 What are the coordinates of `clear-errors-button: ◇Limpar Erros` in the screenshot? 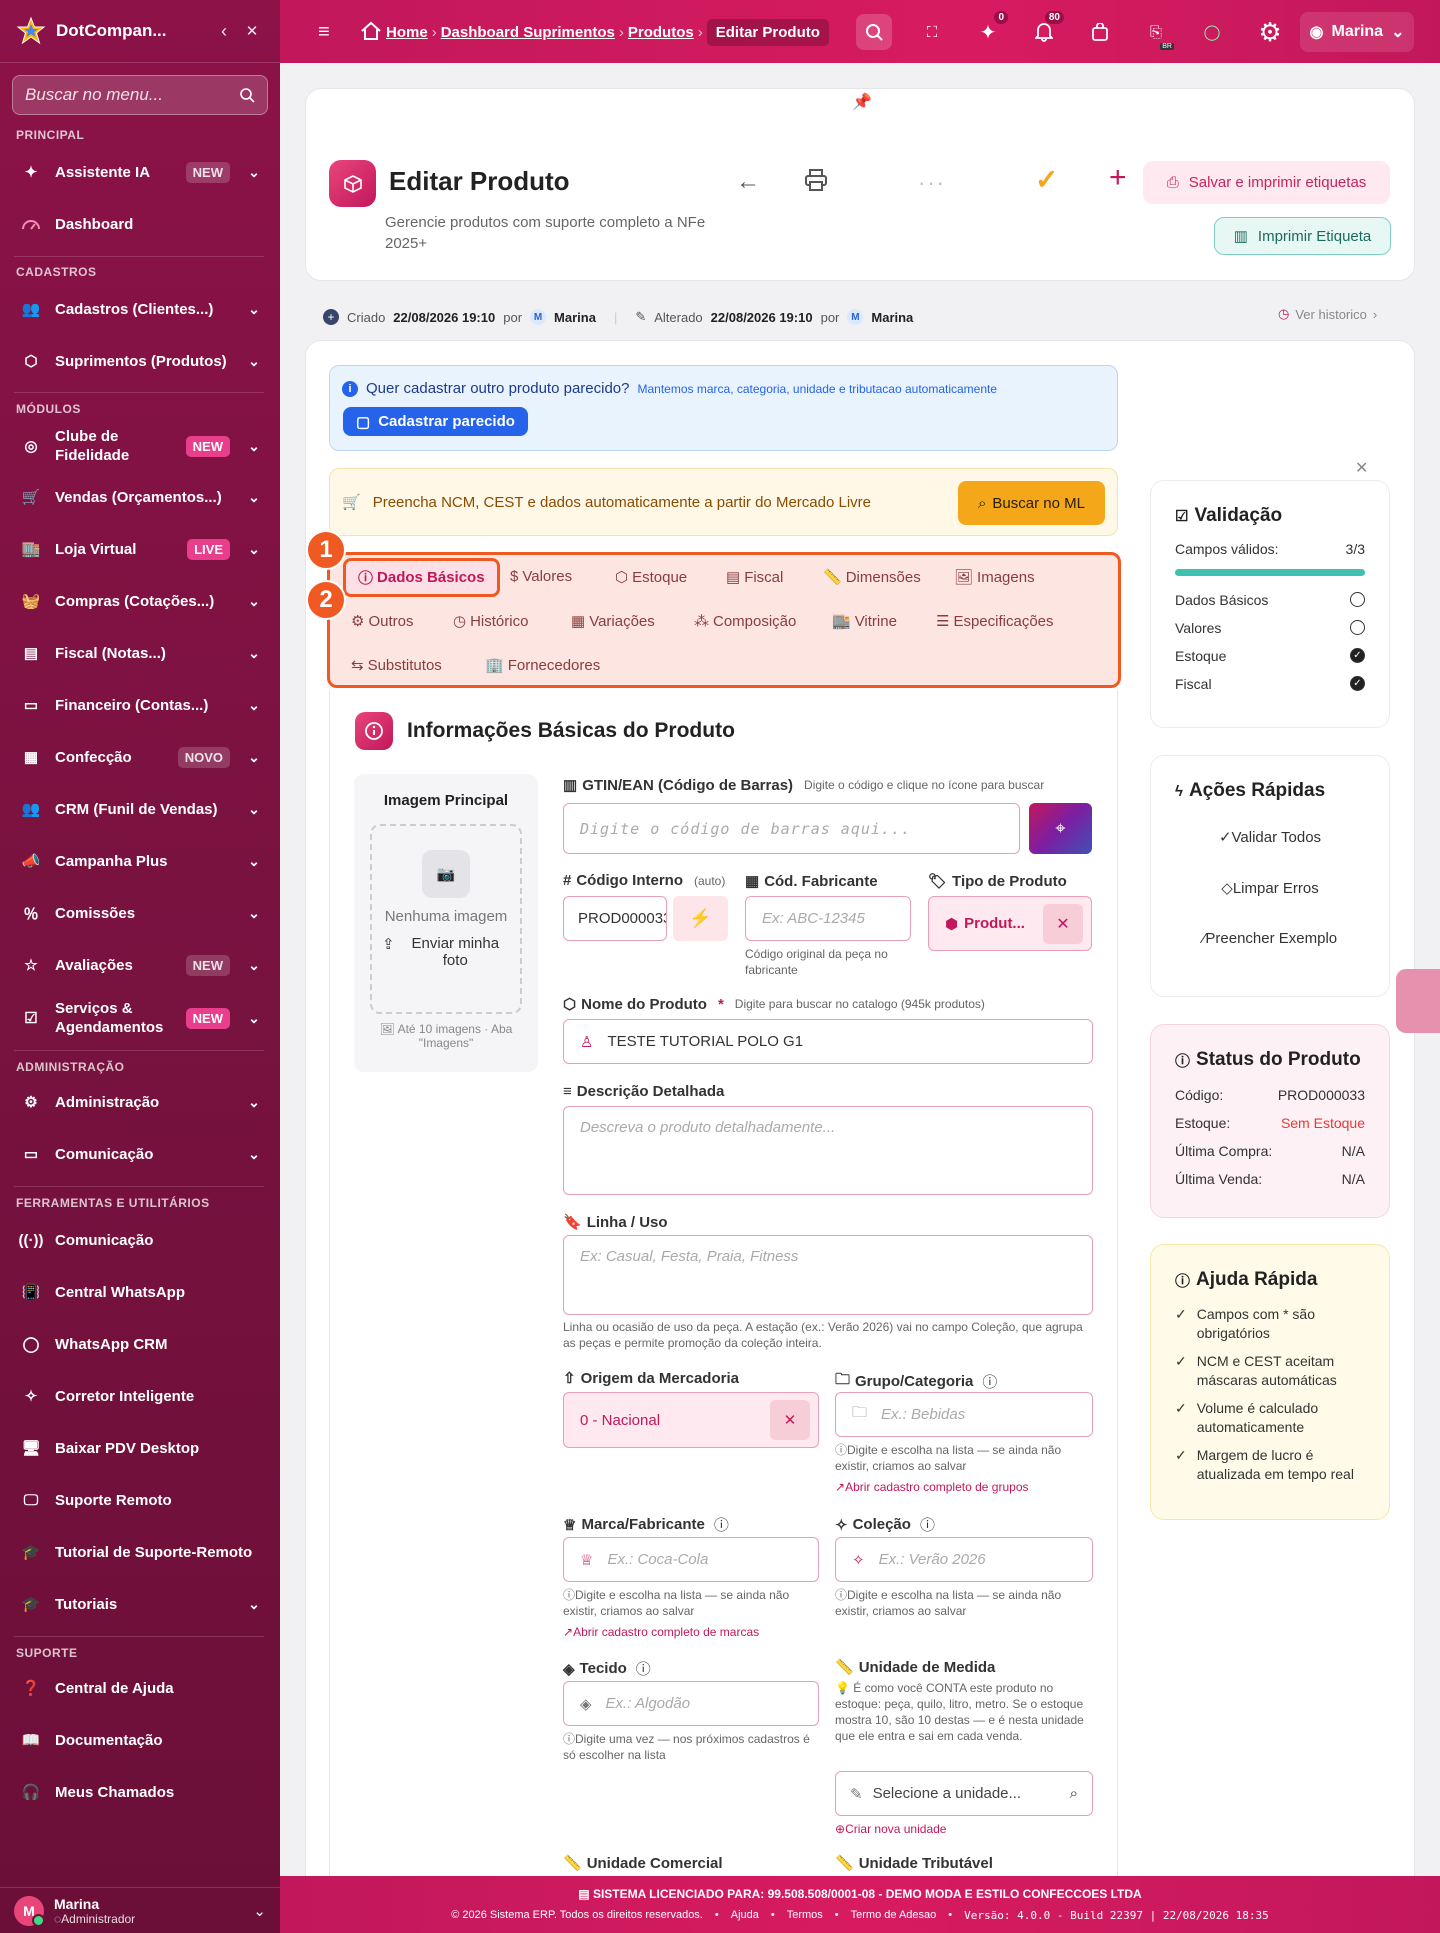 It's located at (1270, 888).